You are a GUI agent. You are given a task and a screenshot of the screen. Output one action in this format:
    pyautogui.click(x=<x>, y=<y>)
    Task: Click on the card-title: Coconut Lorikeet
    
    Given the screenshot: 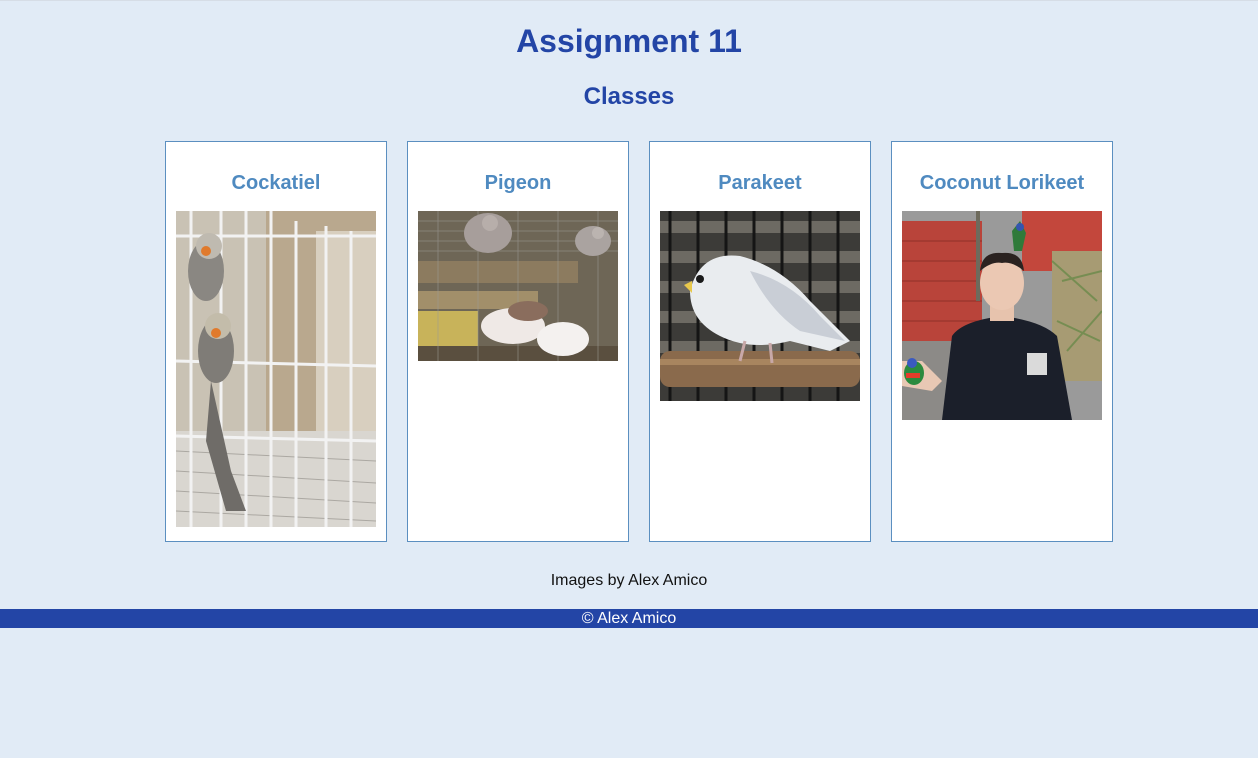 What is the action you would take?
    pyautogui.click(x=1002, y=183)
    